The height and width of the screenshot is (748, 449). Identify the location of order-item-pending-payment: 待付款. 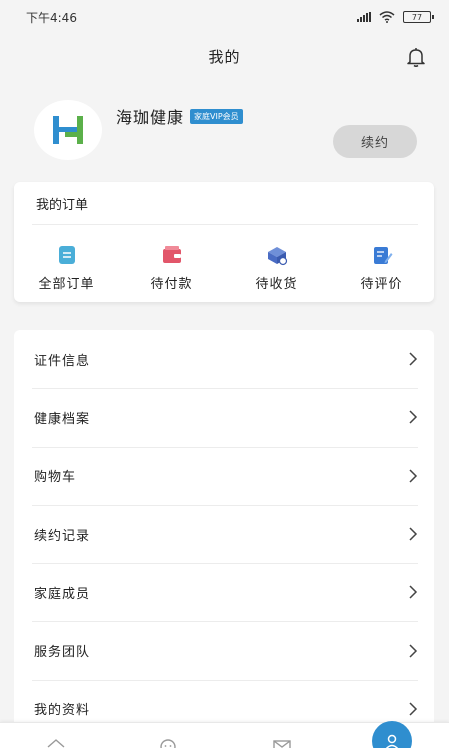
(171, 268).